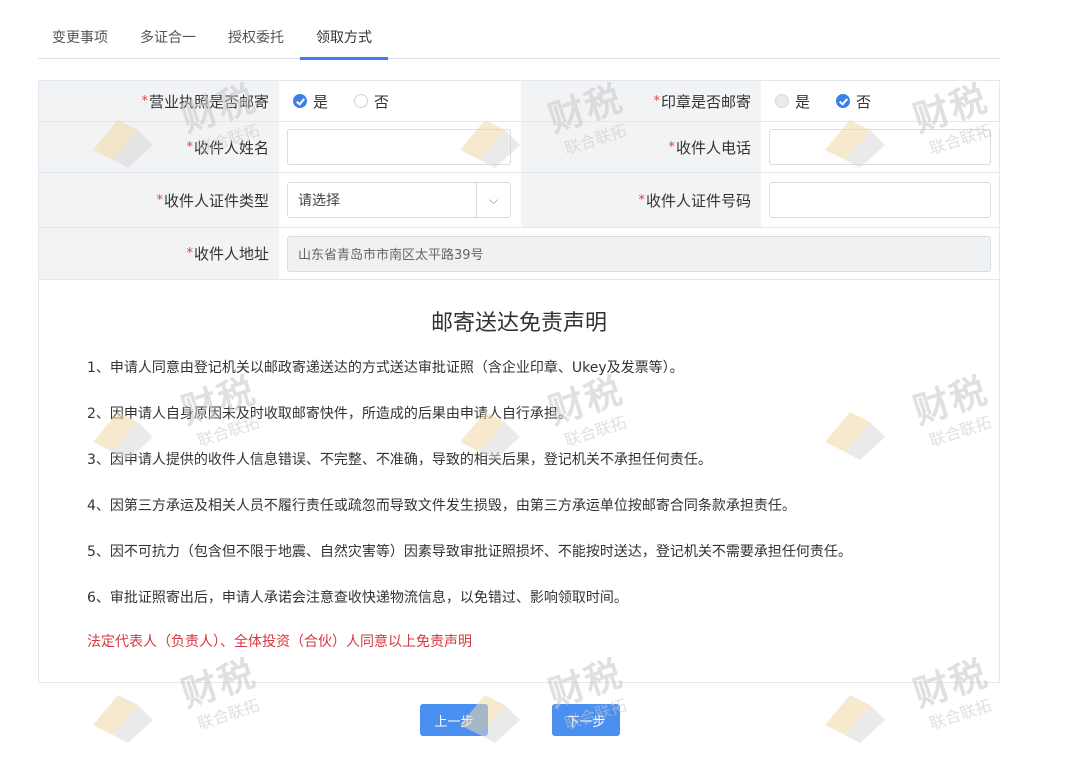  Describe the element at coordinates (454, 720) in the screenshot. I see `prev-step-button: 上一步` at that location.